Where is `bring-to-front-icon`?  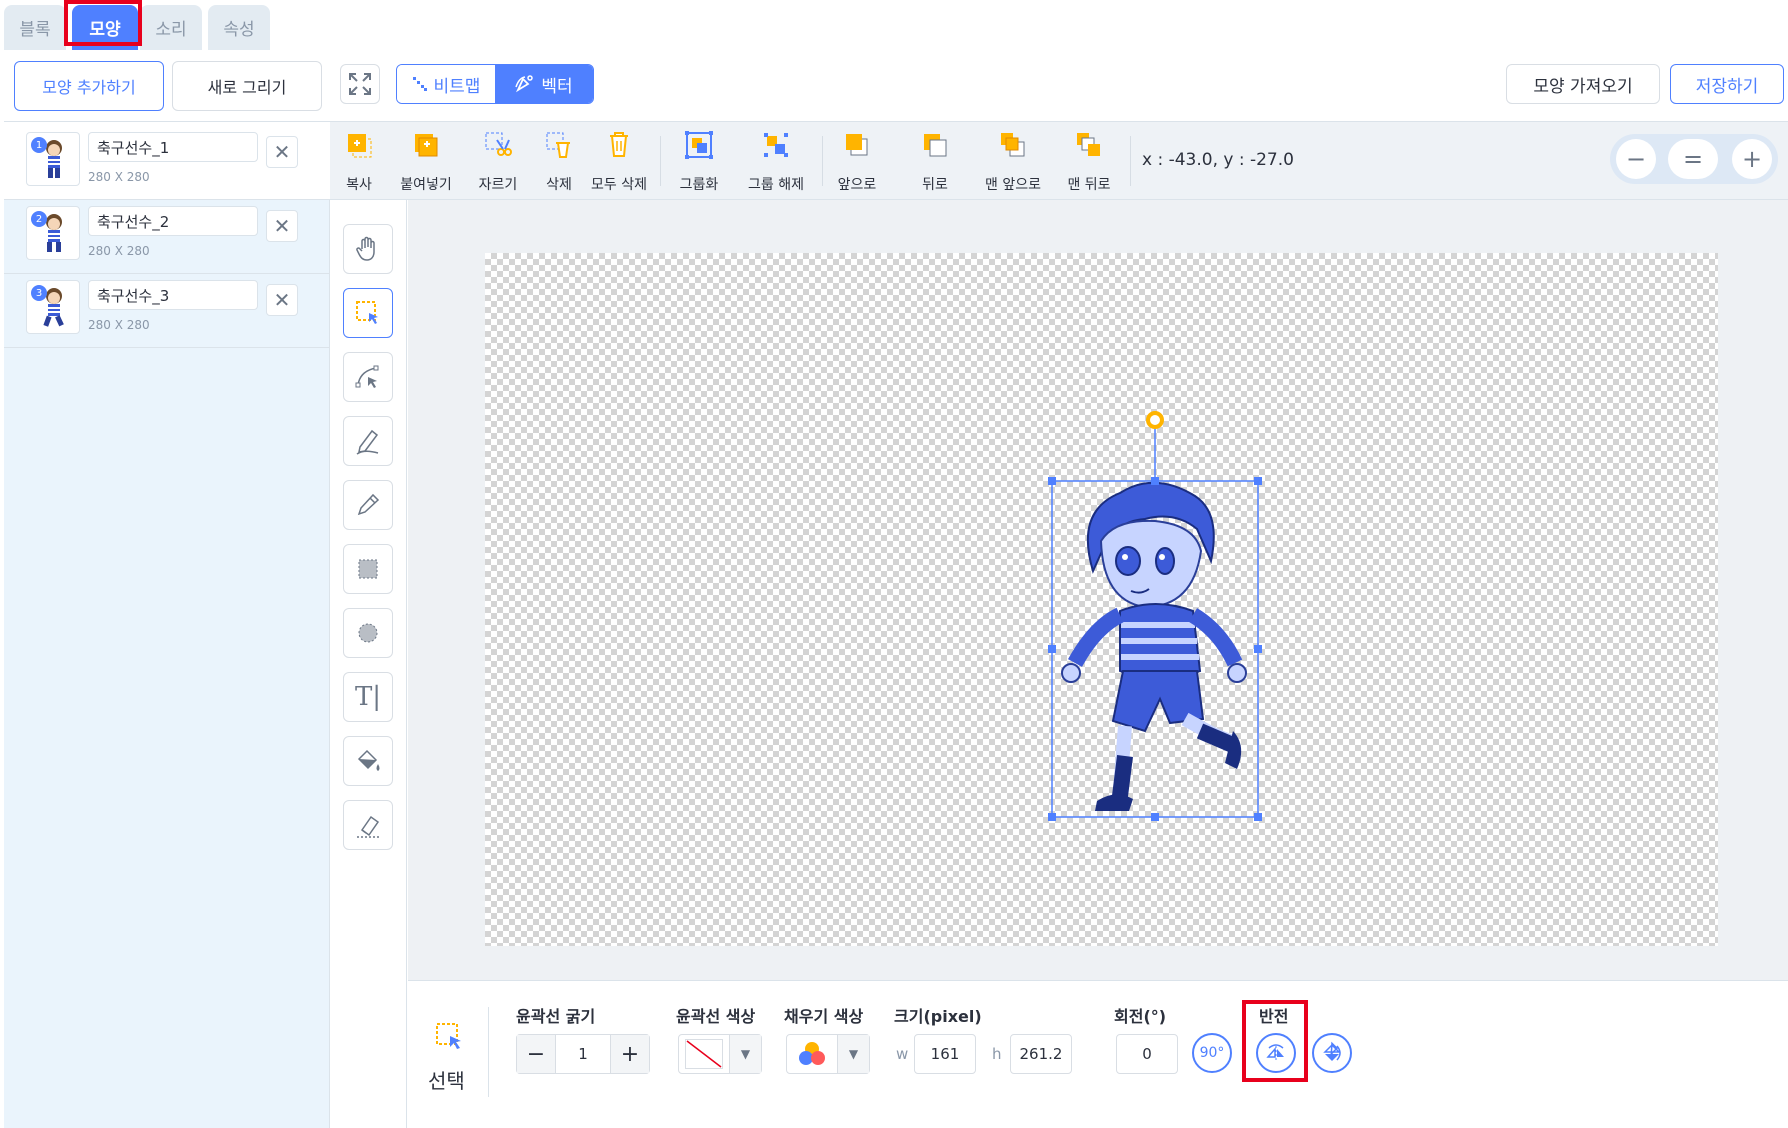 bring-to-front-icon is located at coordinates (1013, 145).